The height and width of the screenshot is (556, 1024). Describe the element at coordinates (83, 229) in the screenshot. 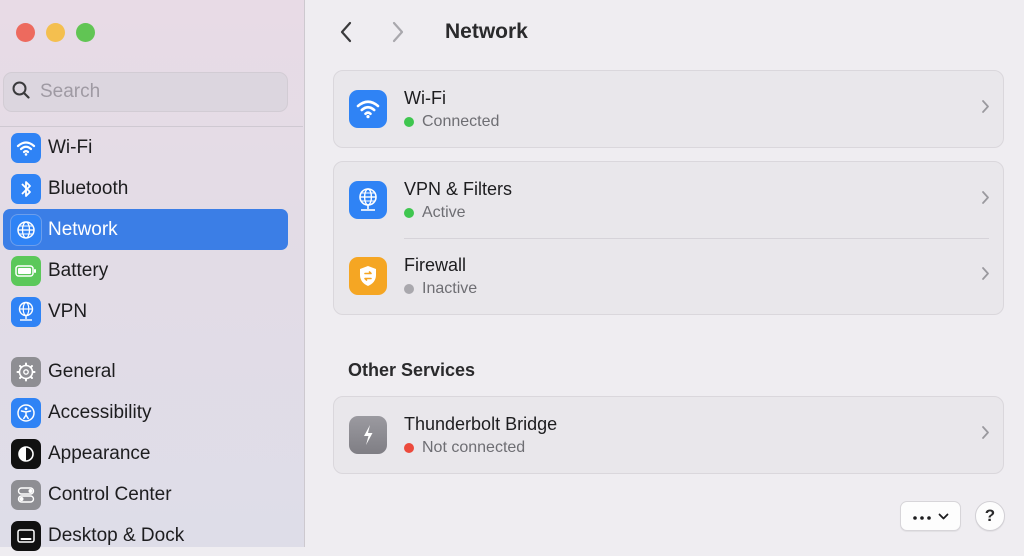

I see `sidebar-item-label: Network` at that location.